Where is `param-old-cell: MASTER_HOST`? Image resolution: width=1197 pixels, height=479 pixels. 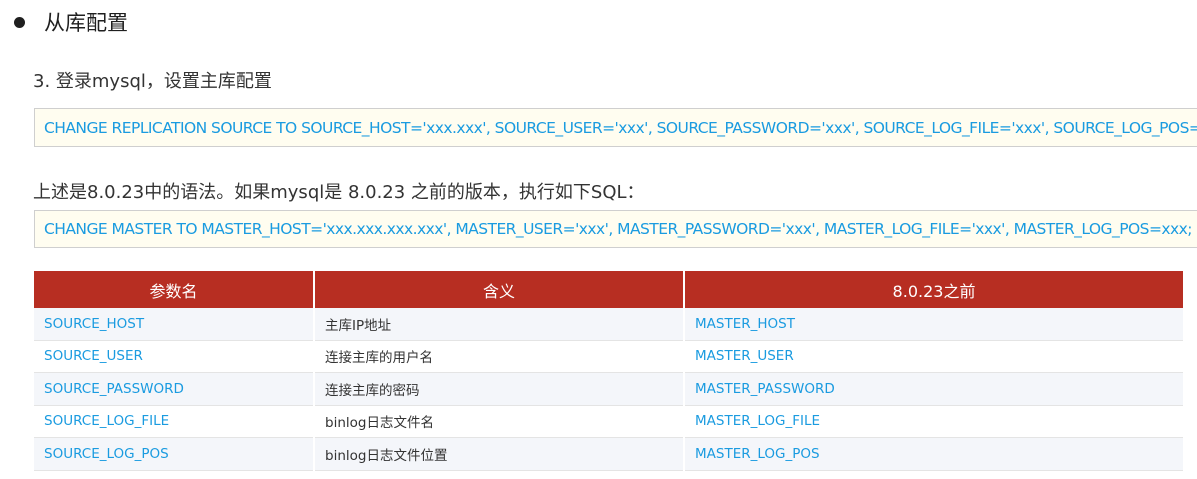 param-old-cell: MASTER_HOST is located at coordinates (933, 324).